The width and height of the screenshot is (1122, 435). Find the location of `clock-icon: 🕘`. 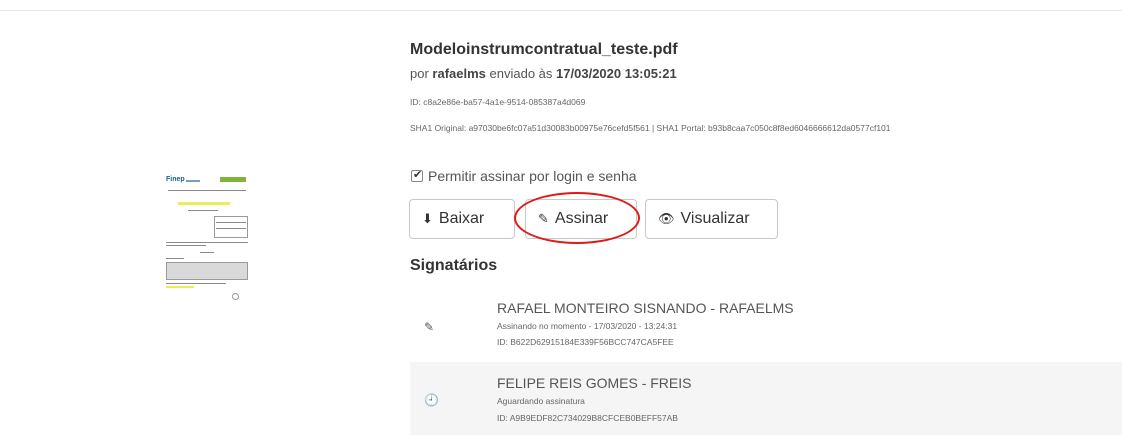

clock-icon: 🕘 is located at coordinates (431, 400).